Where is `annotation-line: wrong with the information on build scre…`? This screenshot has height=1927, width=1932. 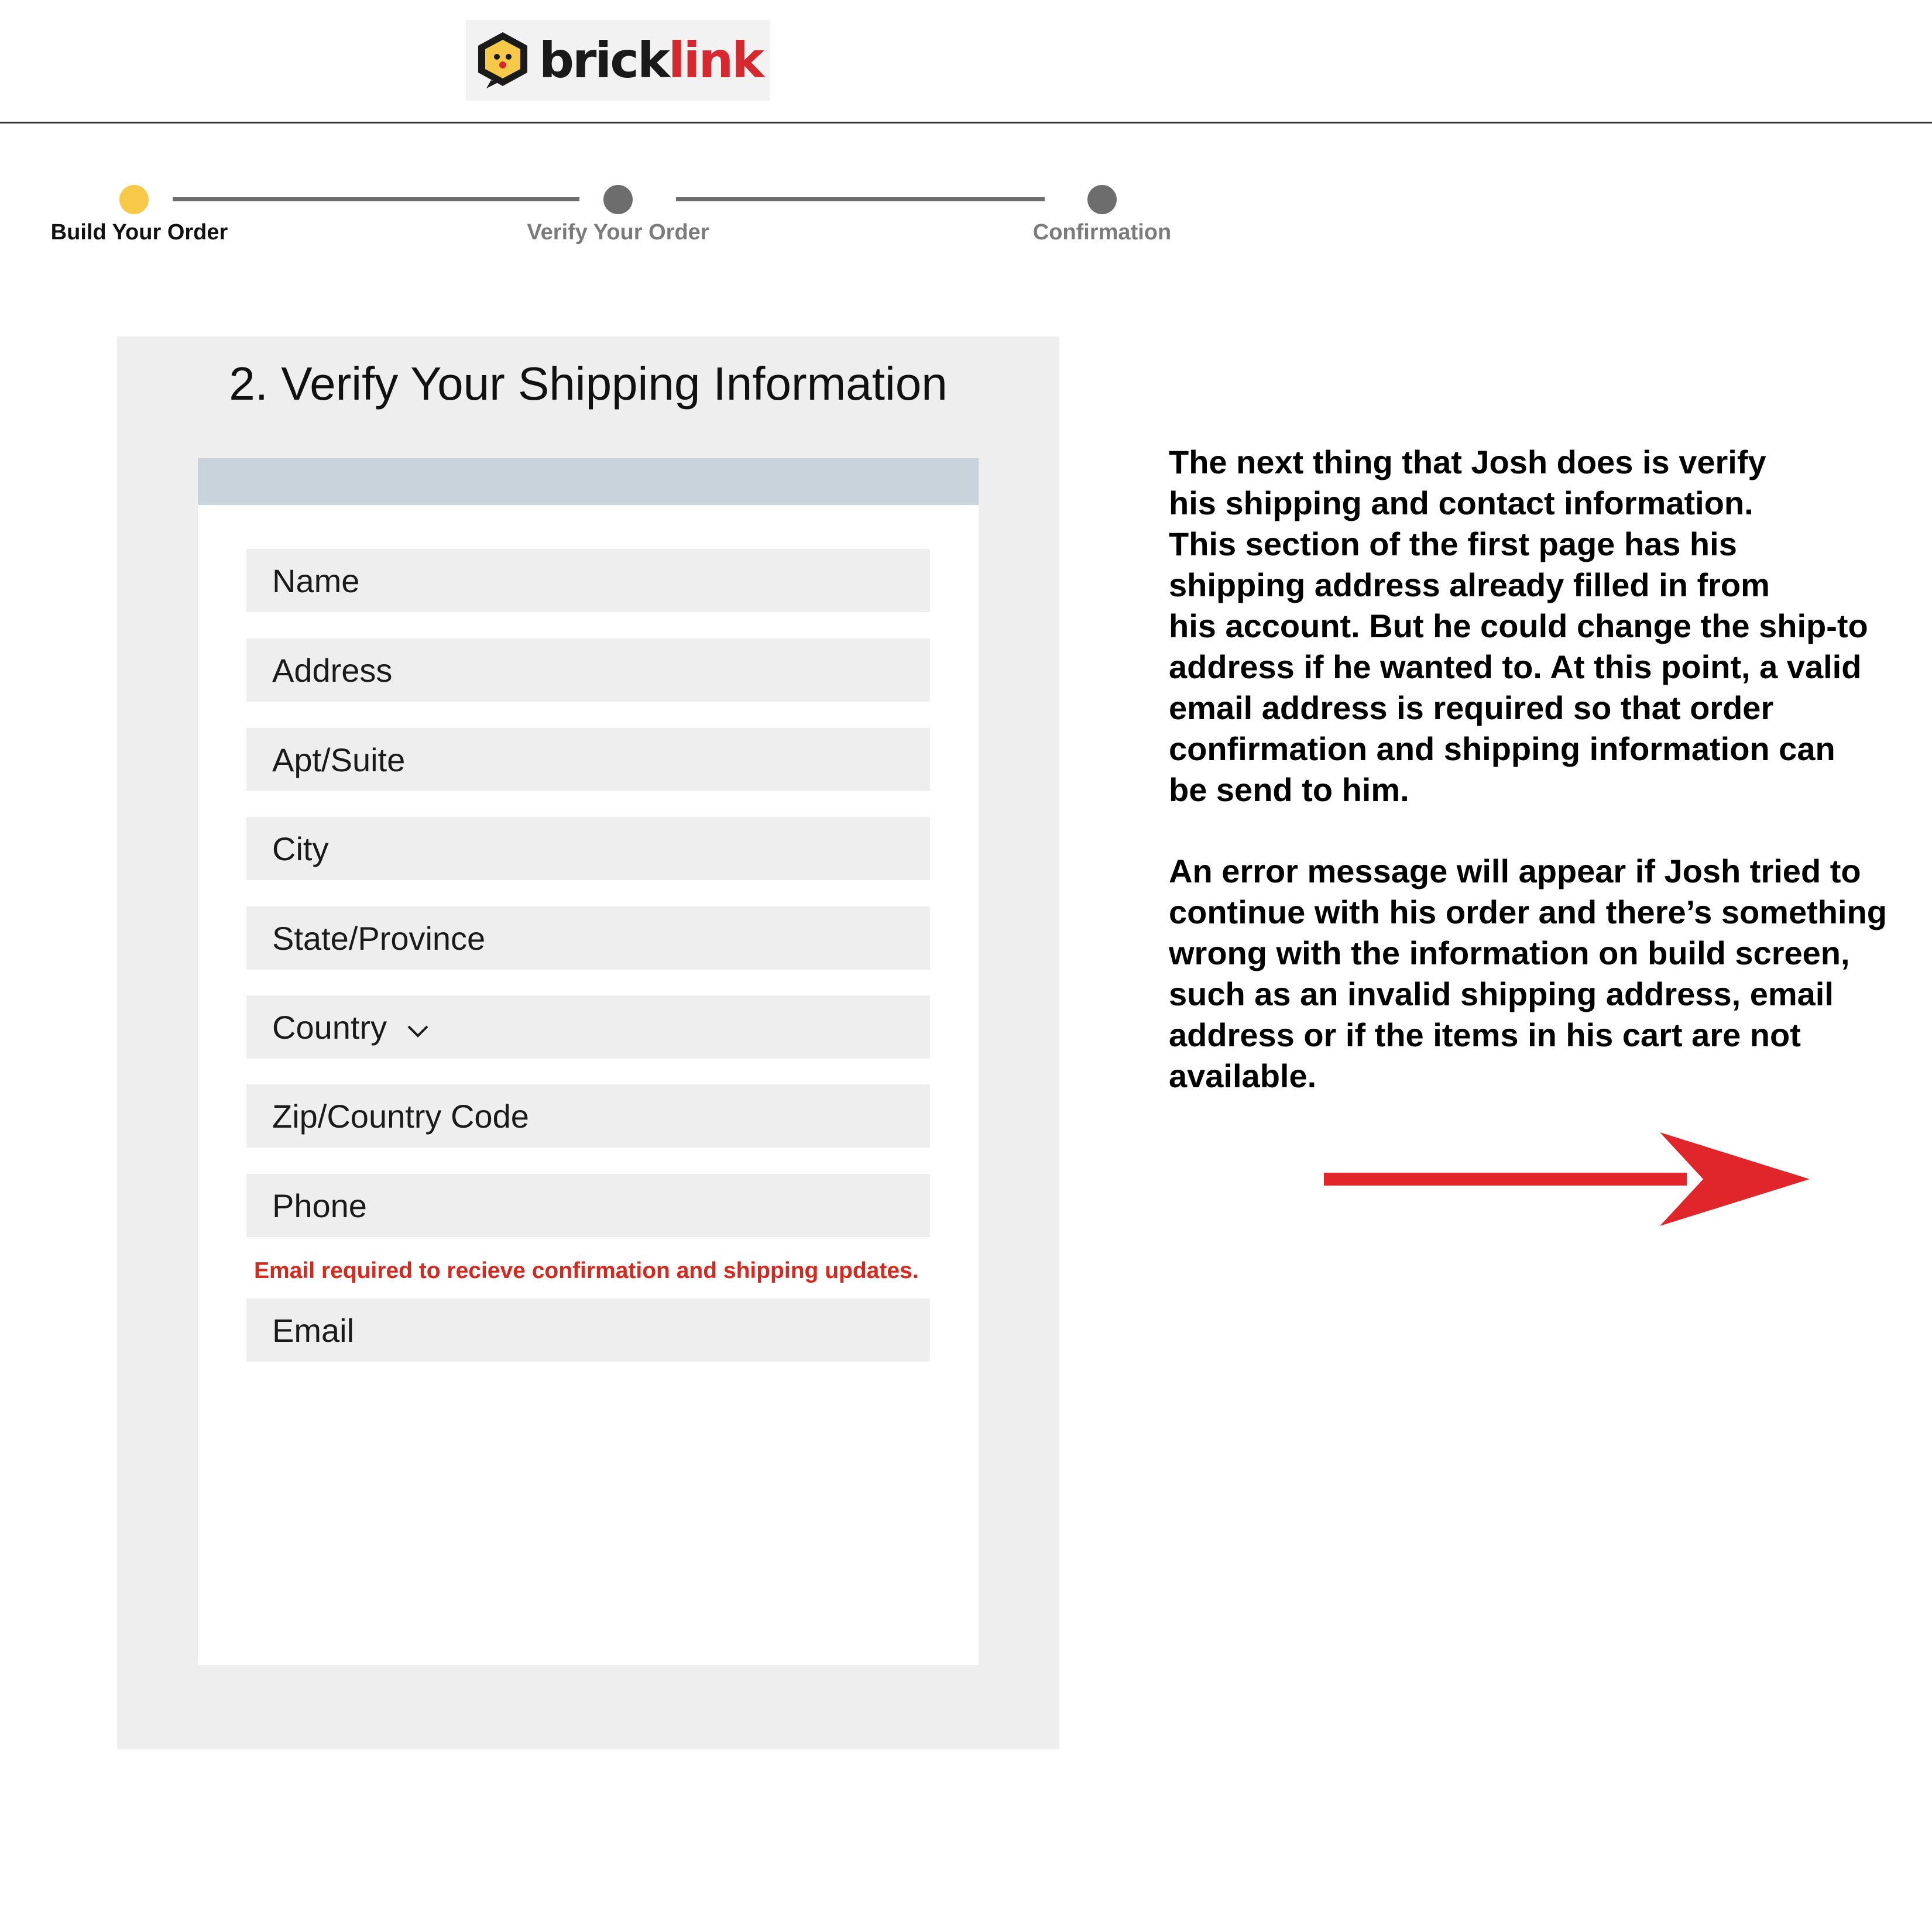 annotation-line: wrong with the information on build scre… is located at coordinates (1509, 953).